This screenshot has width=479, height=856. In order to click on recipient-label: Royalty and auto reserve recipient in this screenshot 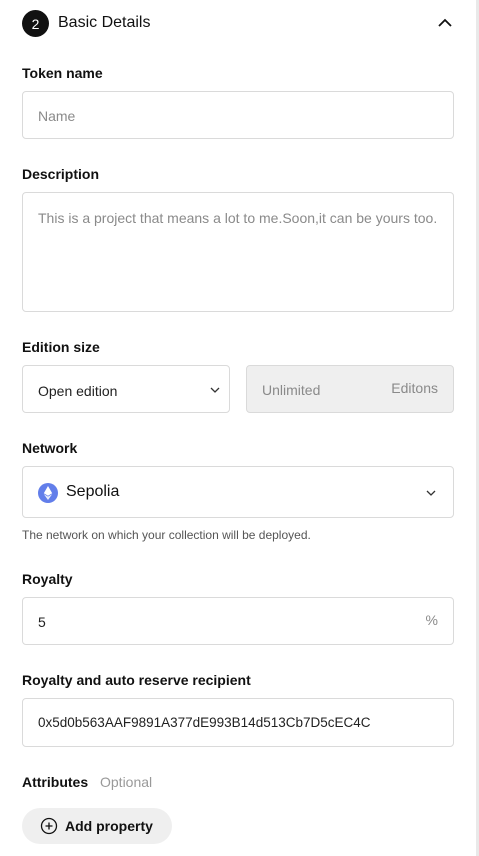, I will do `click(136, 680)`.